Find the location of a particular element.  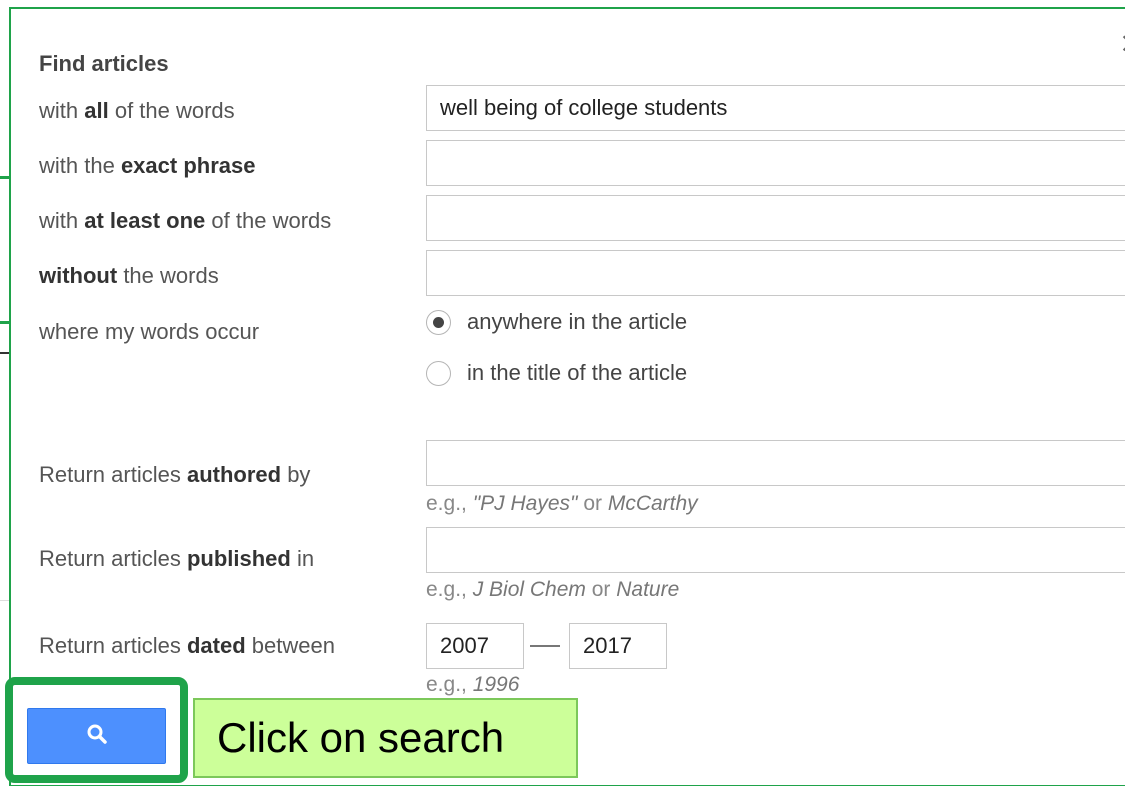

date-range-dash is located at coordinates (545, 646).